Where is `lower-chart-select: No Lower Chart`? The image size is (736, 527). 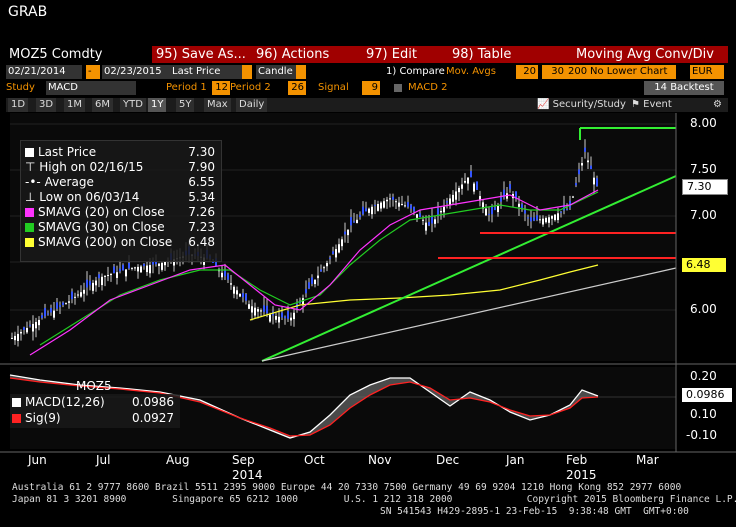 lower-chart-select: No Lower Chart is located at coordinates (632, 72).